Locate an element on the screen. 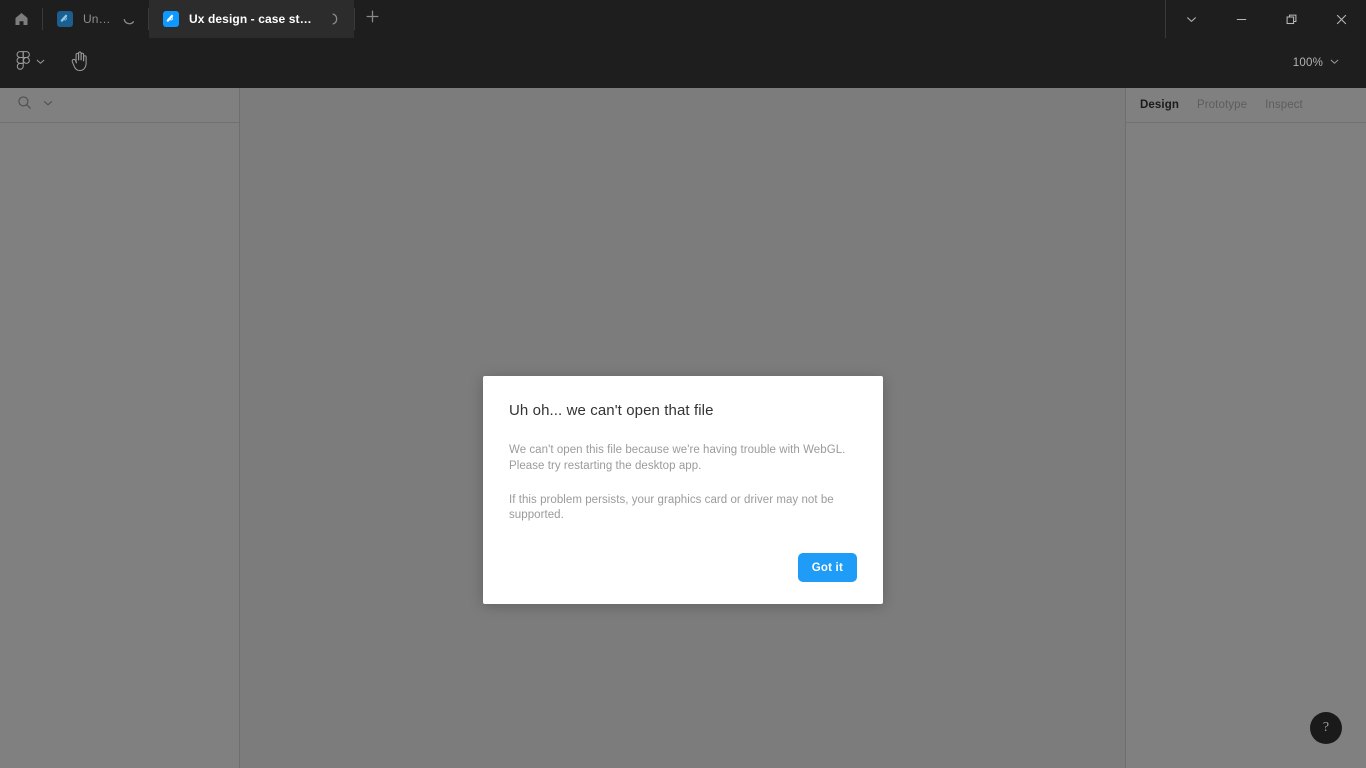  tab-ux-design-case-study-2: Ux design - case study 2 is located at coordinates (251, 19).